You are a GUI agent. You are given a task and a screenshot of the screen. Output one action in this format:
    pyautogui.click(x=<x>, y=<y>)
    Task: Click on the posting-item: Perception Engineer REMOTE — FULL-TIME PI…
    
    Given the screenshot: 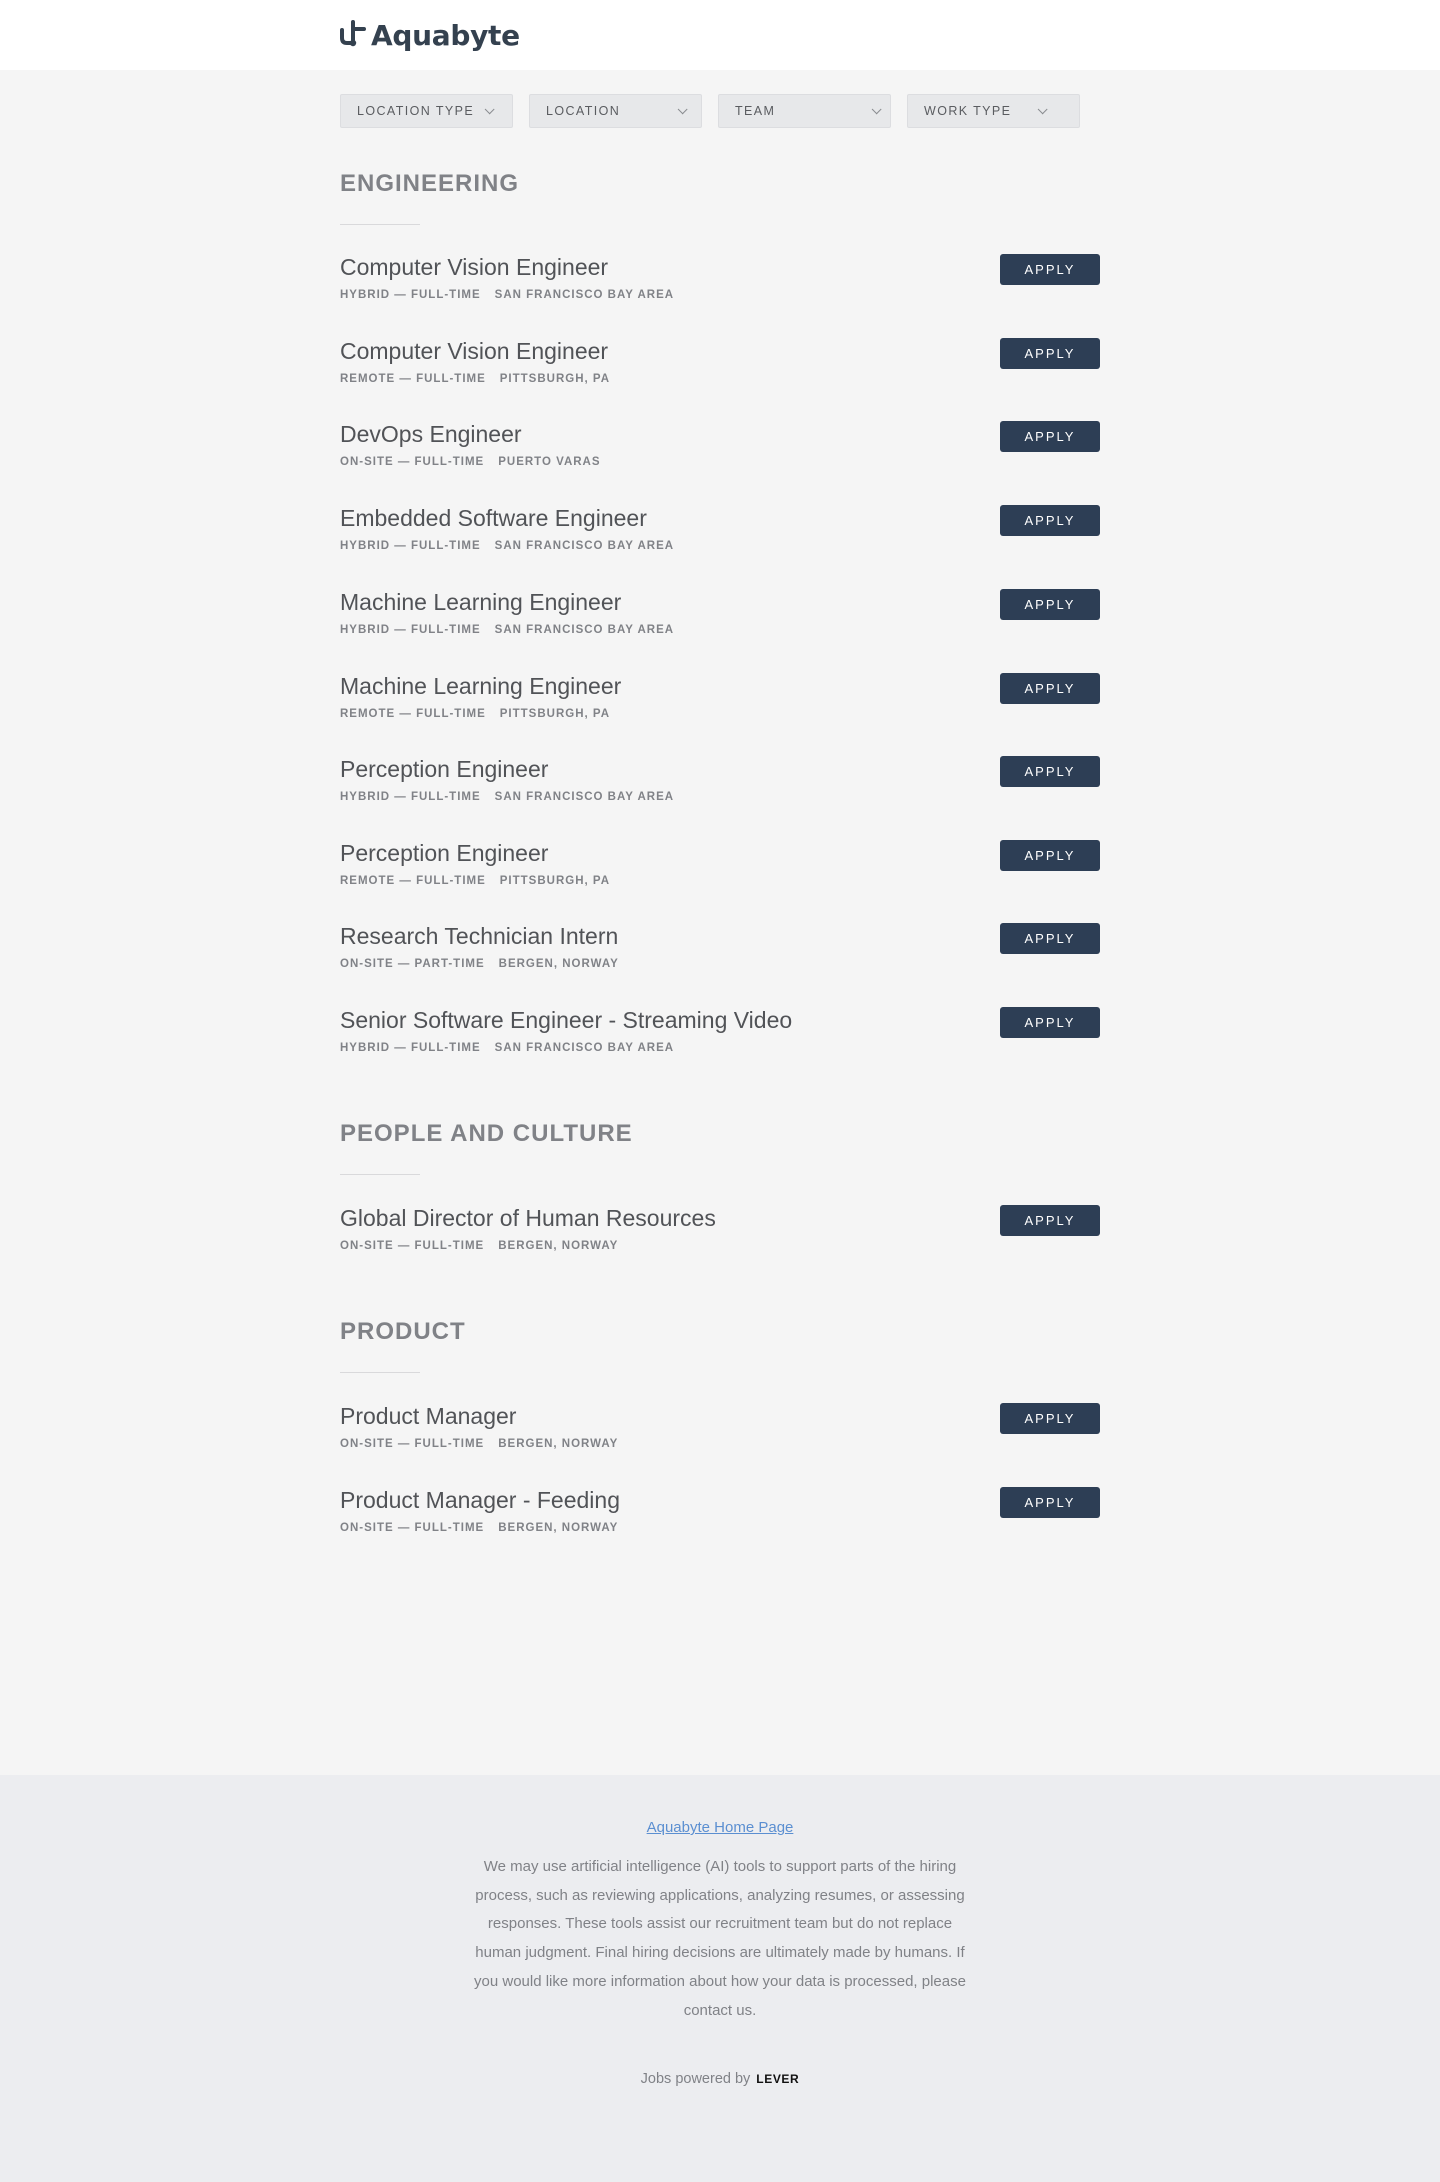 What is the action you would take?
    pyautogui.click(x=720, y=876)
    